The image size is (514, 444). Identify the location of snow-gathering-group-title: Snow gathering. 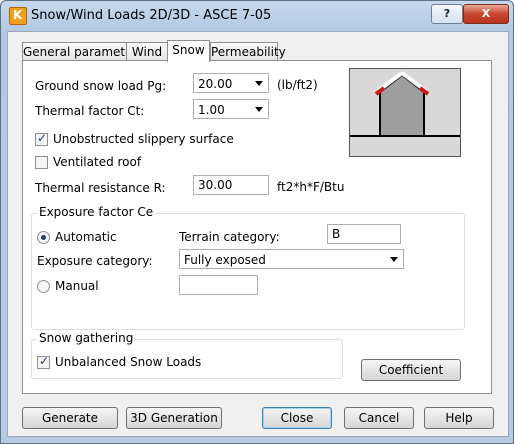
(86, 338).